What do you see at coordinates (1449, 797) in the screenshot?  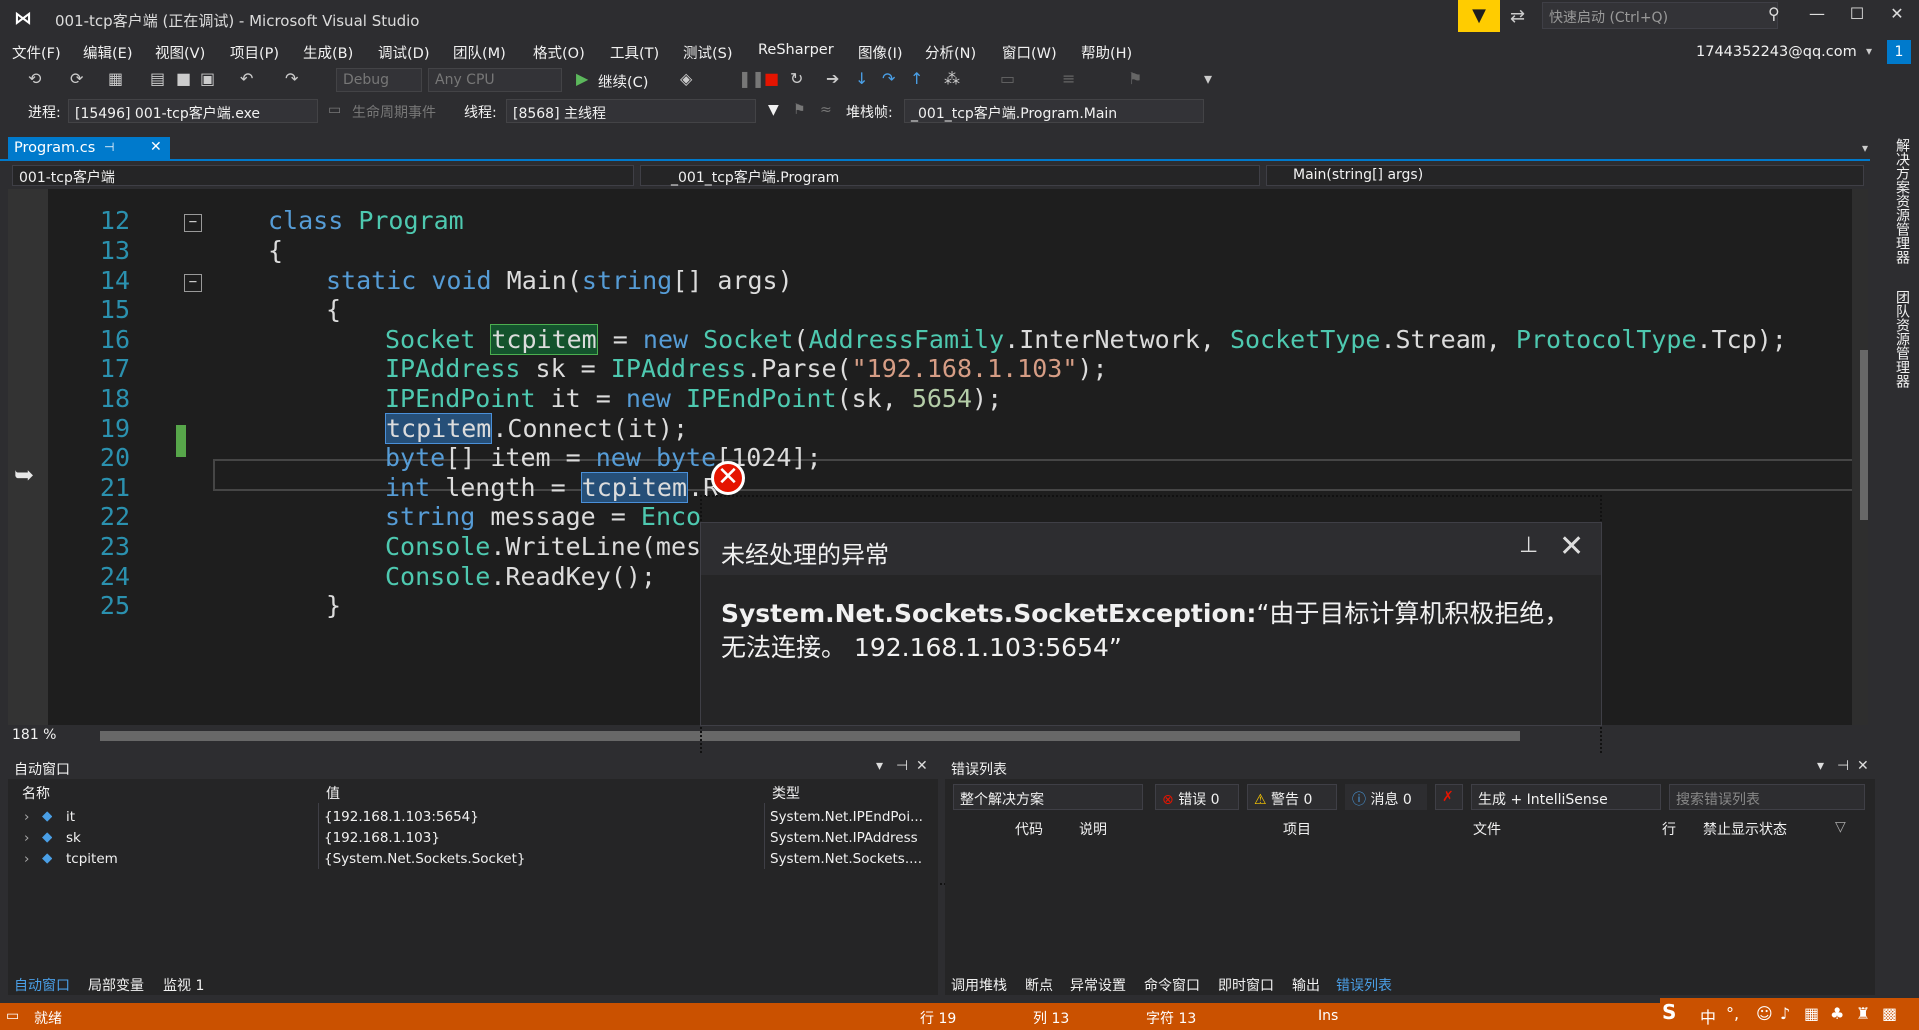 I see `clear-filter-icon: ✗` at bounding box center [1449, 797].